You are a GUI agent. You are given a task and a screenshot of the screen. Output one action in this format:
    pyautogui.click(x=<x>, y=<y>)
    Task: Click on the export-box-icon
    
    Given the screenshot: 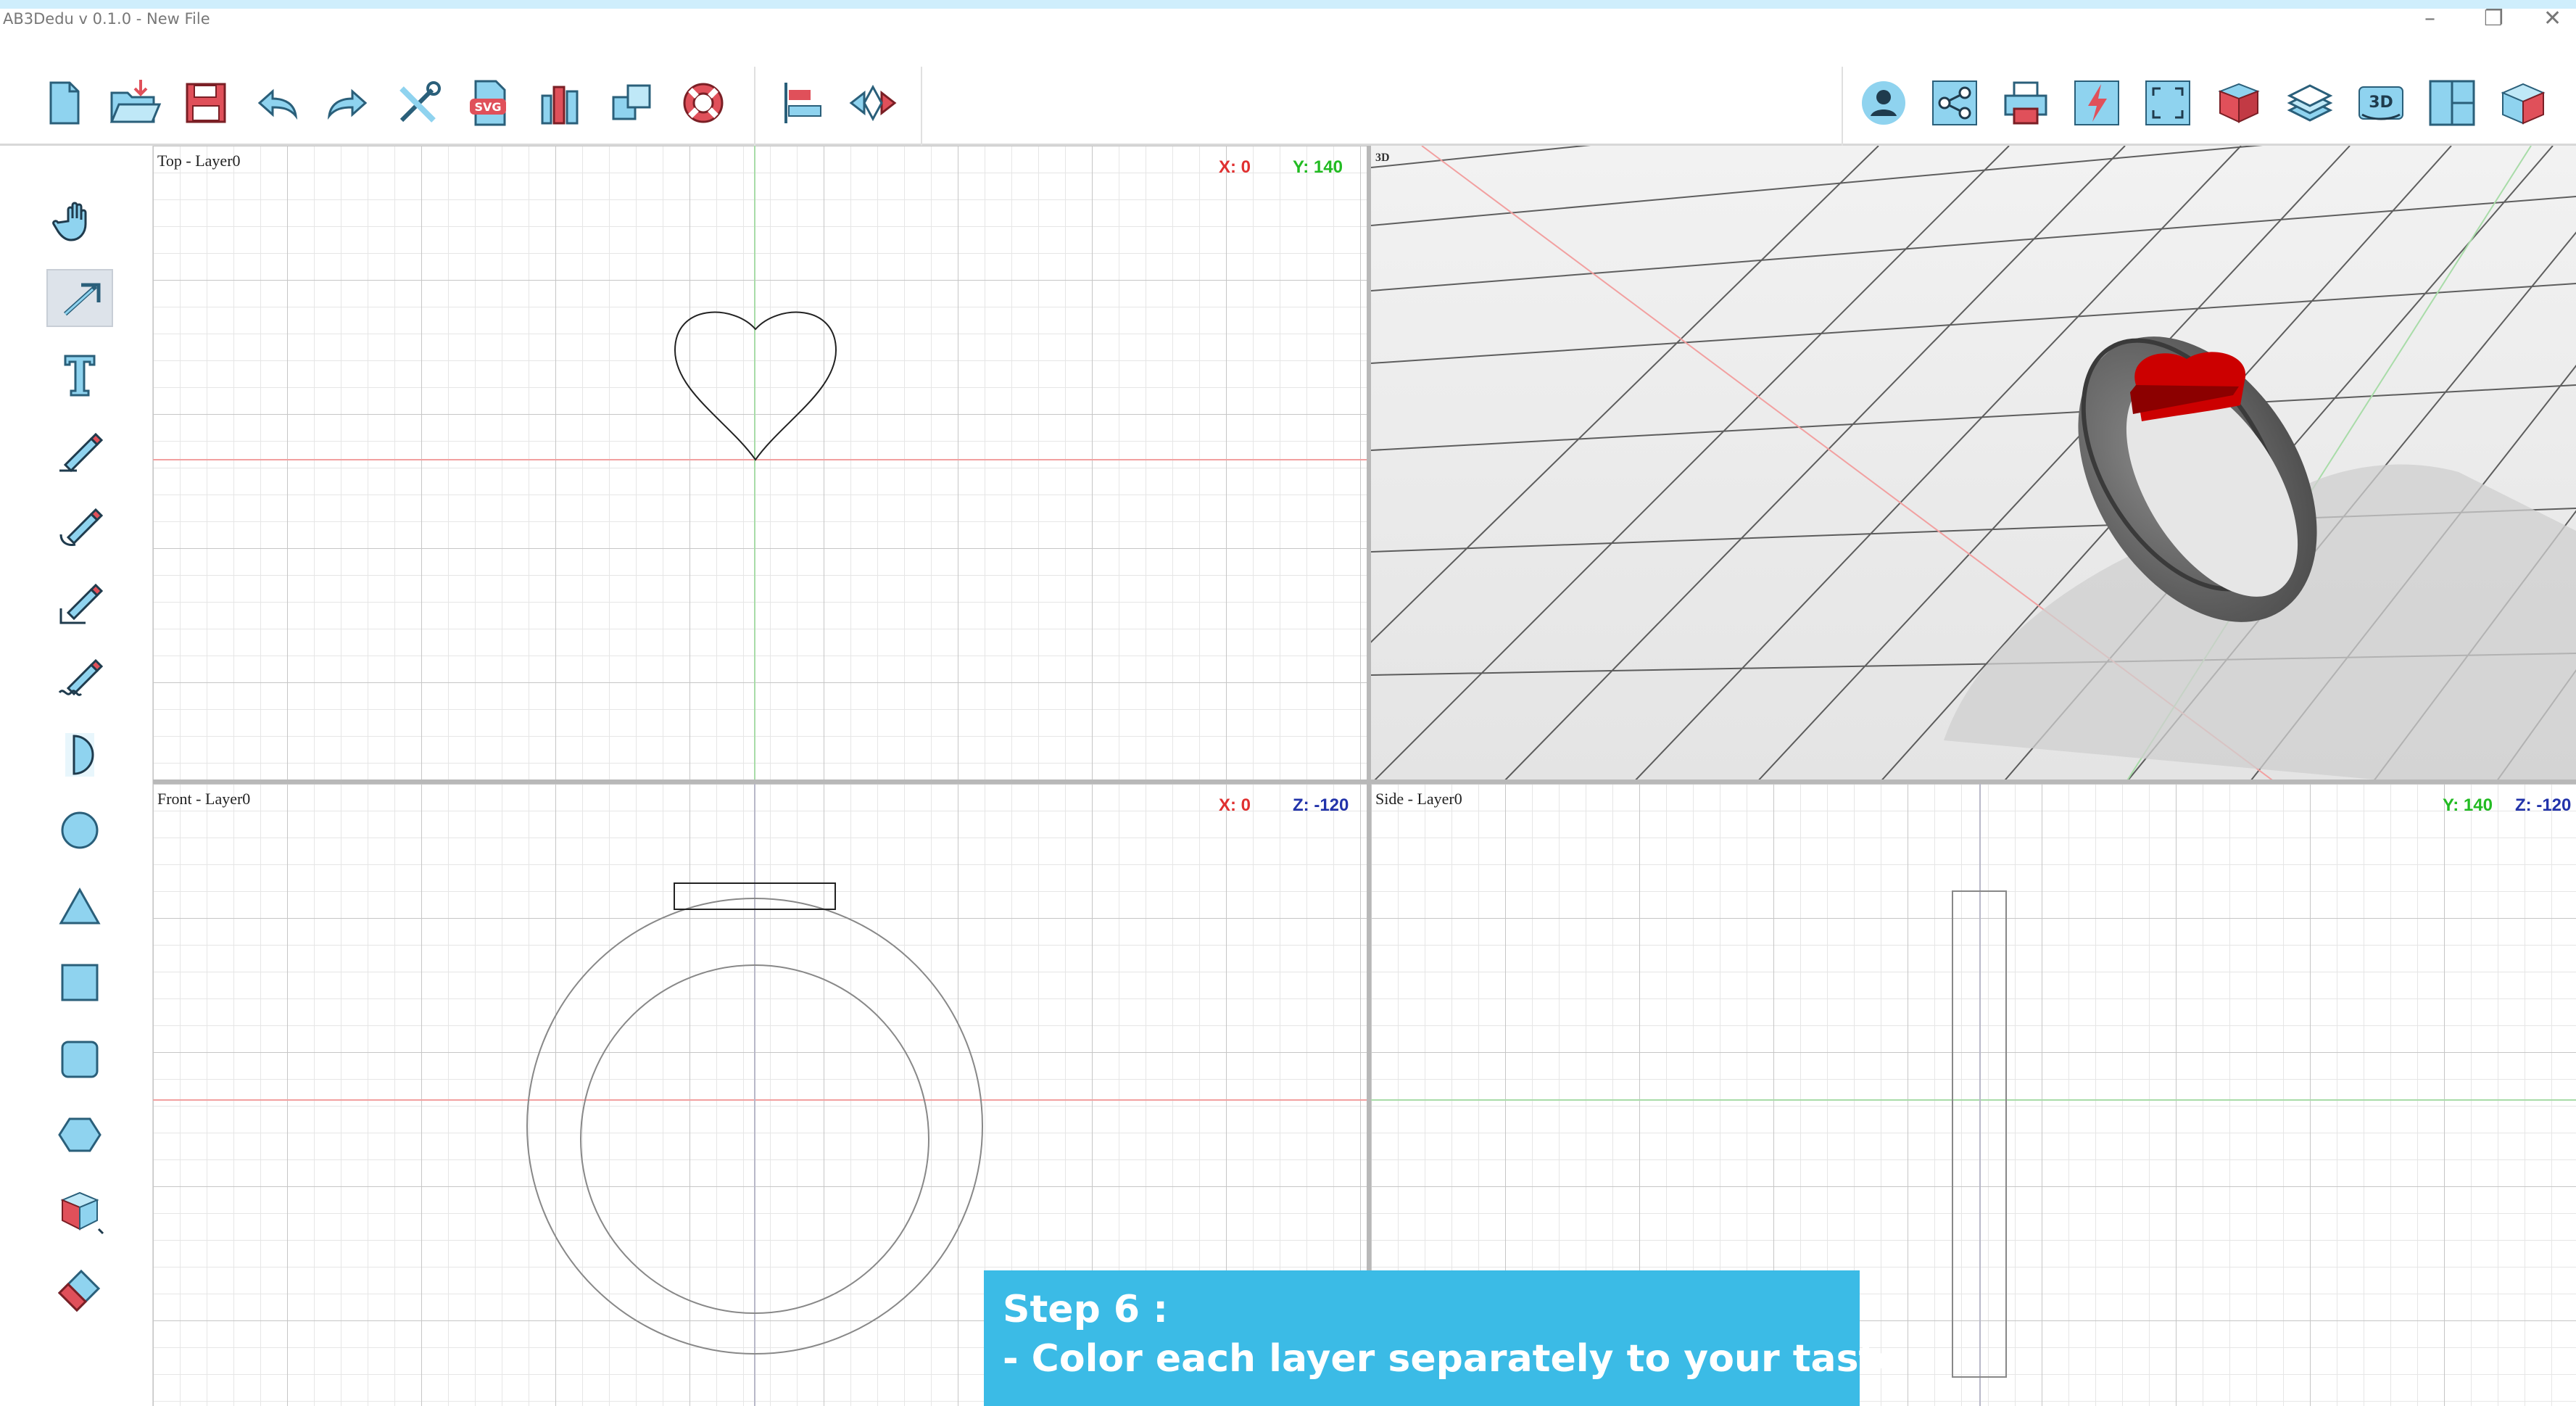 What is the action you would take?
    pyautogui.click(x=2524, y=104)
    